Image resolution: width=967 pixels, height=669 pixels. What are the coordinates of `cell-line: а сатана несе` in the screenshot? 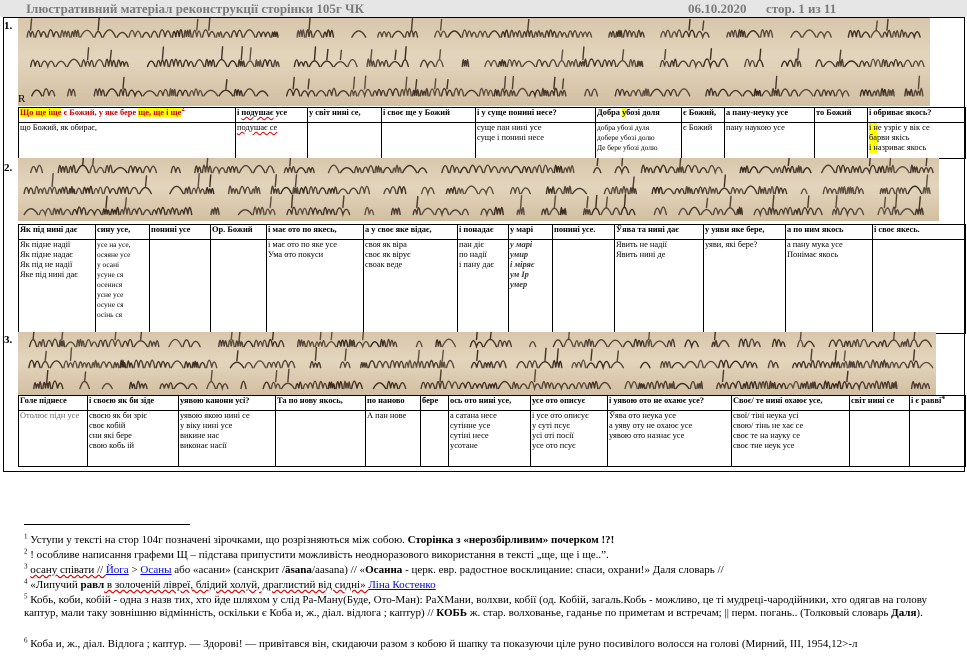 It's located at (473, 416).